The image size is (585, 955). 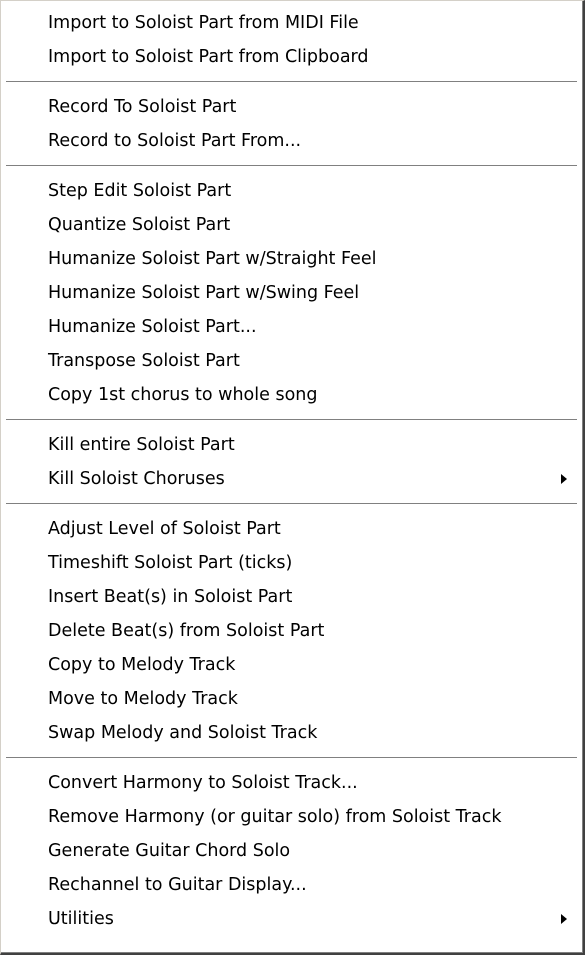 I want to click on menu-item-label: Kill entire Soloist Part, so click(x=141, y=445).